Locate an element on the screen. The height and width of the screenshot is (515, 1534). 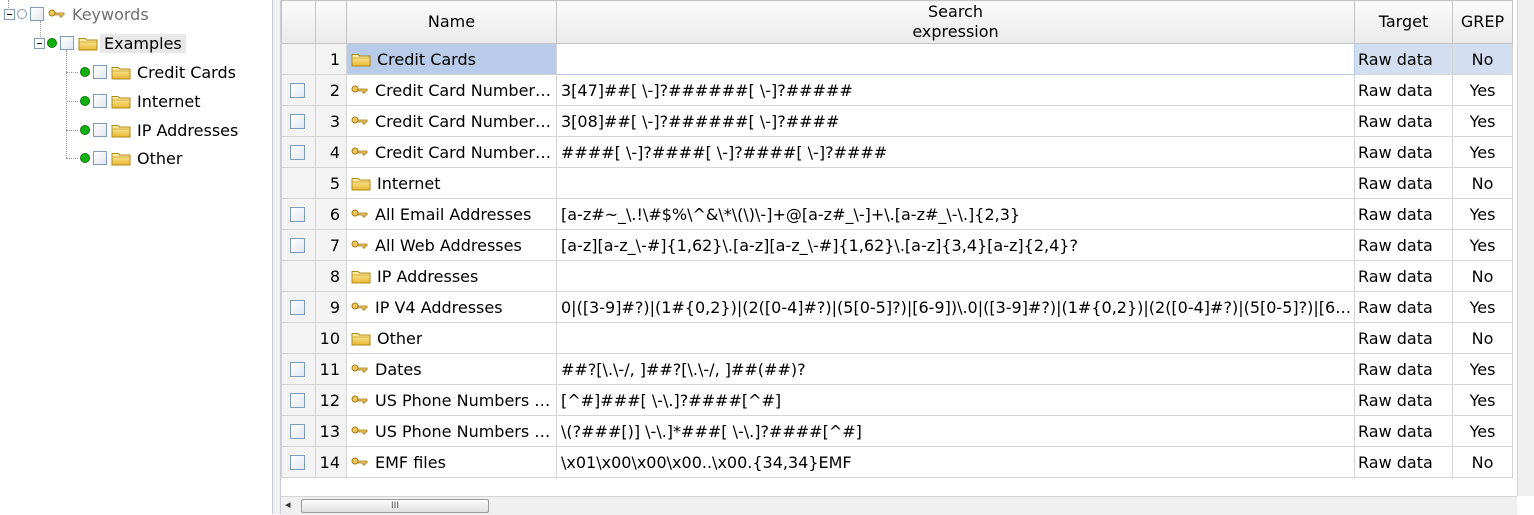
tree-node-internet: Internet is located at coordinates (142, 101).